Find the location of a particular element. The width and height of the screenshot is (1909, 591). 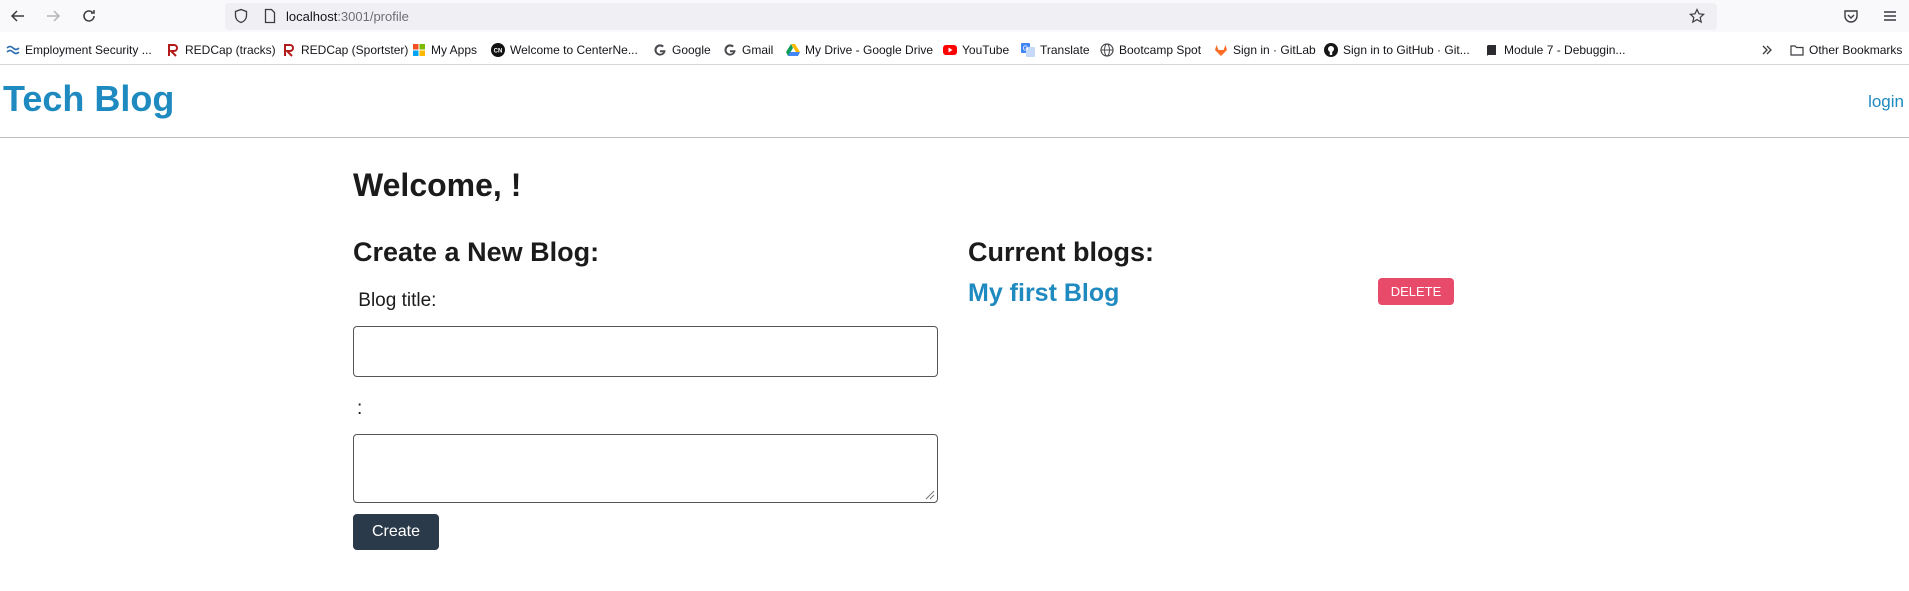

blog-content-textarea is located at coordinates (645, 468).